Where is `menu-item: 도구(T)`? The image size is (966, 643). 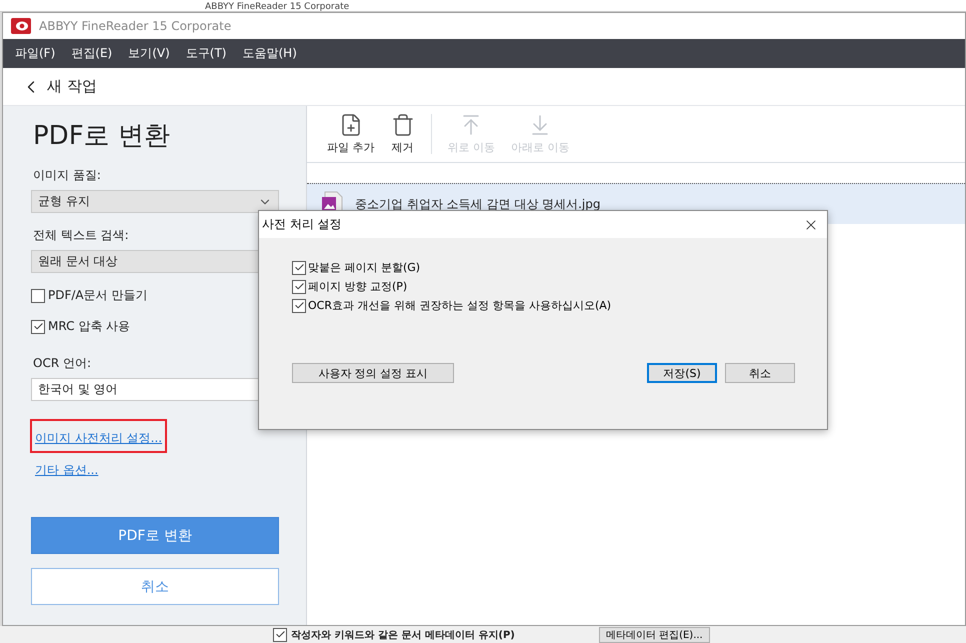
menu-item: 도구(T) is located at coordinates (206, 53).